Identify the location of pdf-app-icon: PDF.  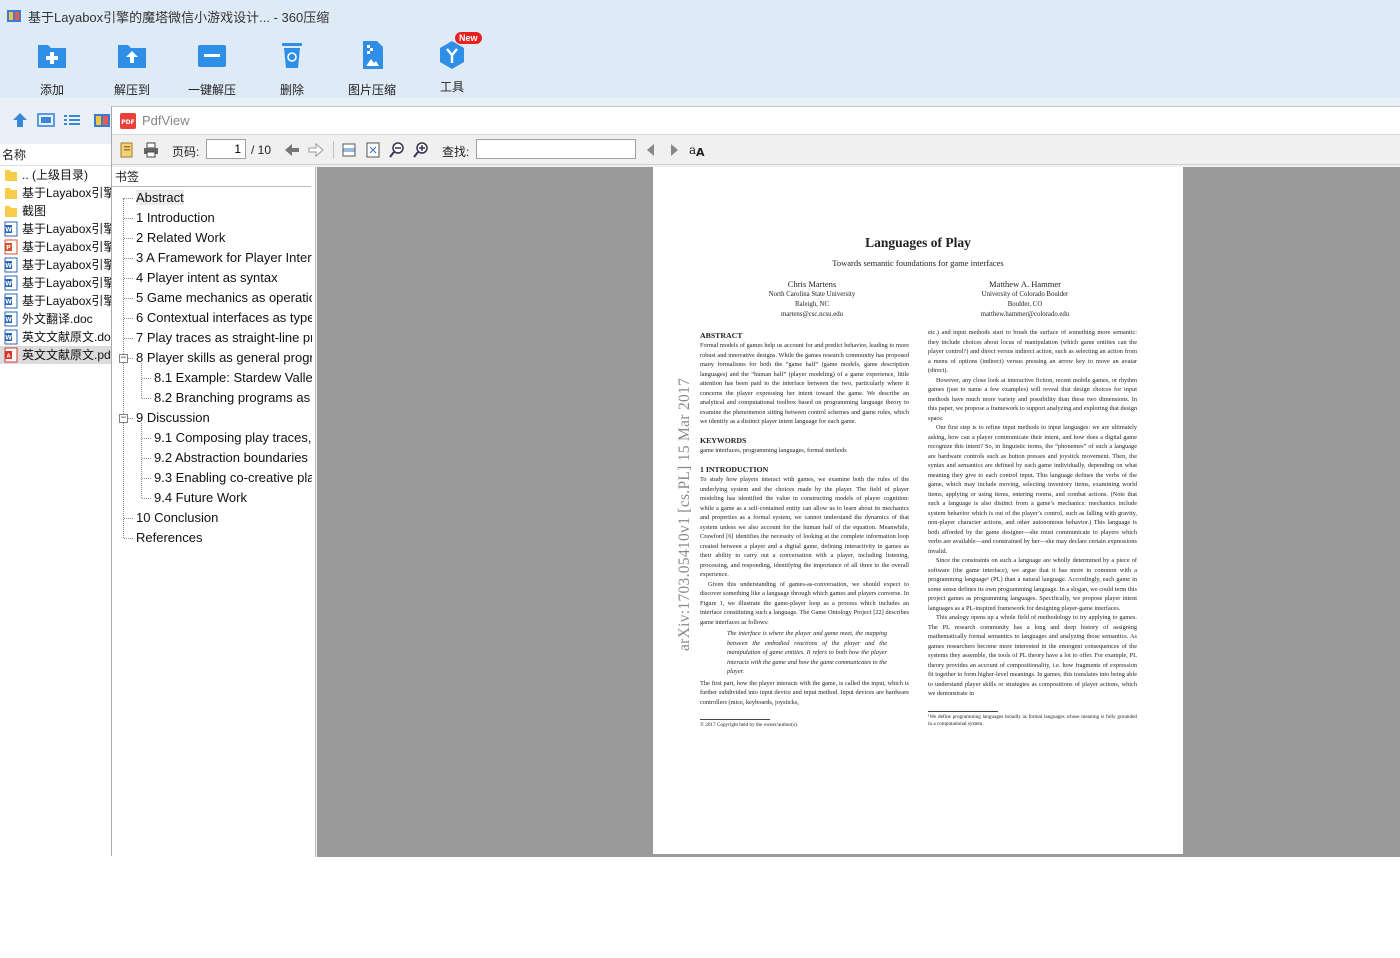
(128, 120).